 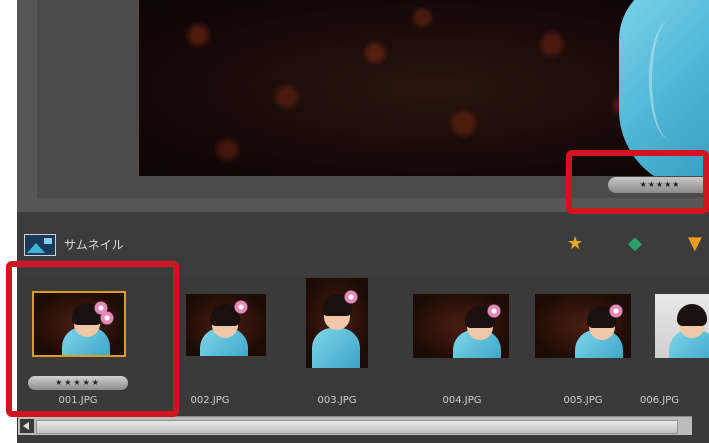 What do you see at coordinates (27, 426) in the screenshot?
I see `scroll-left-arrow-icon` at bounding box center [27, 426].